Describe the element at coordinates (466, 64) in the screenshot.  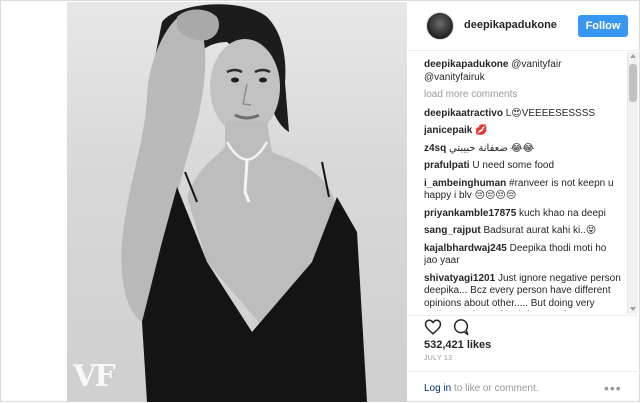
I see `caption-username: deepikapadukone` at that location.